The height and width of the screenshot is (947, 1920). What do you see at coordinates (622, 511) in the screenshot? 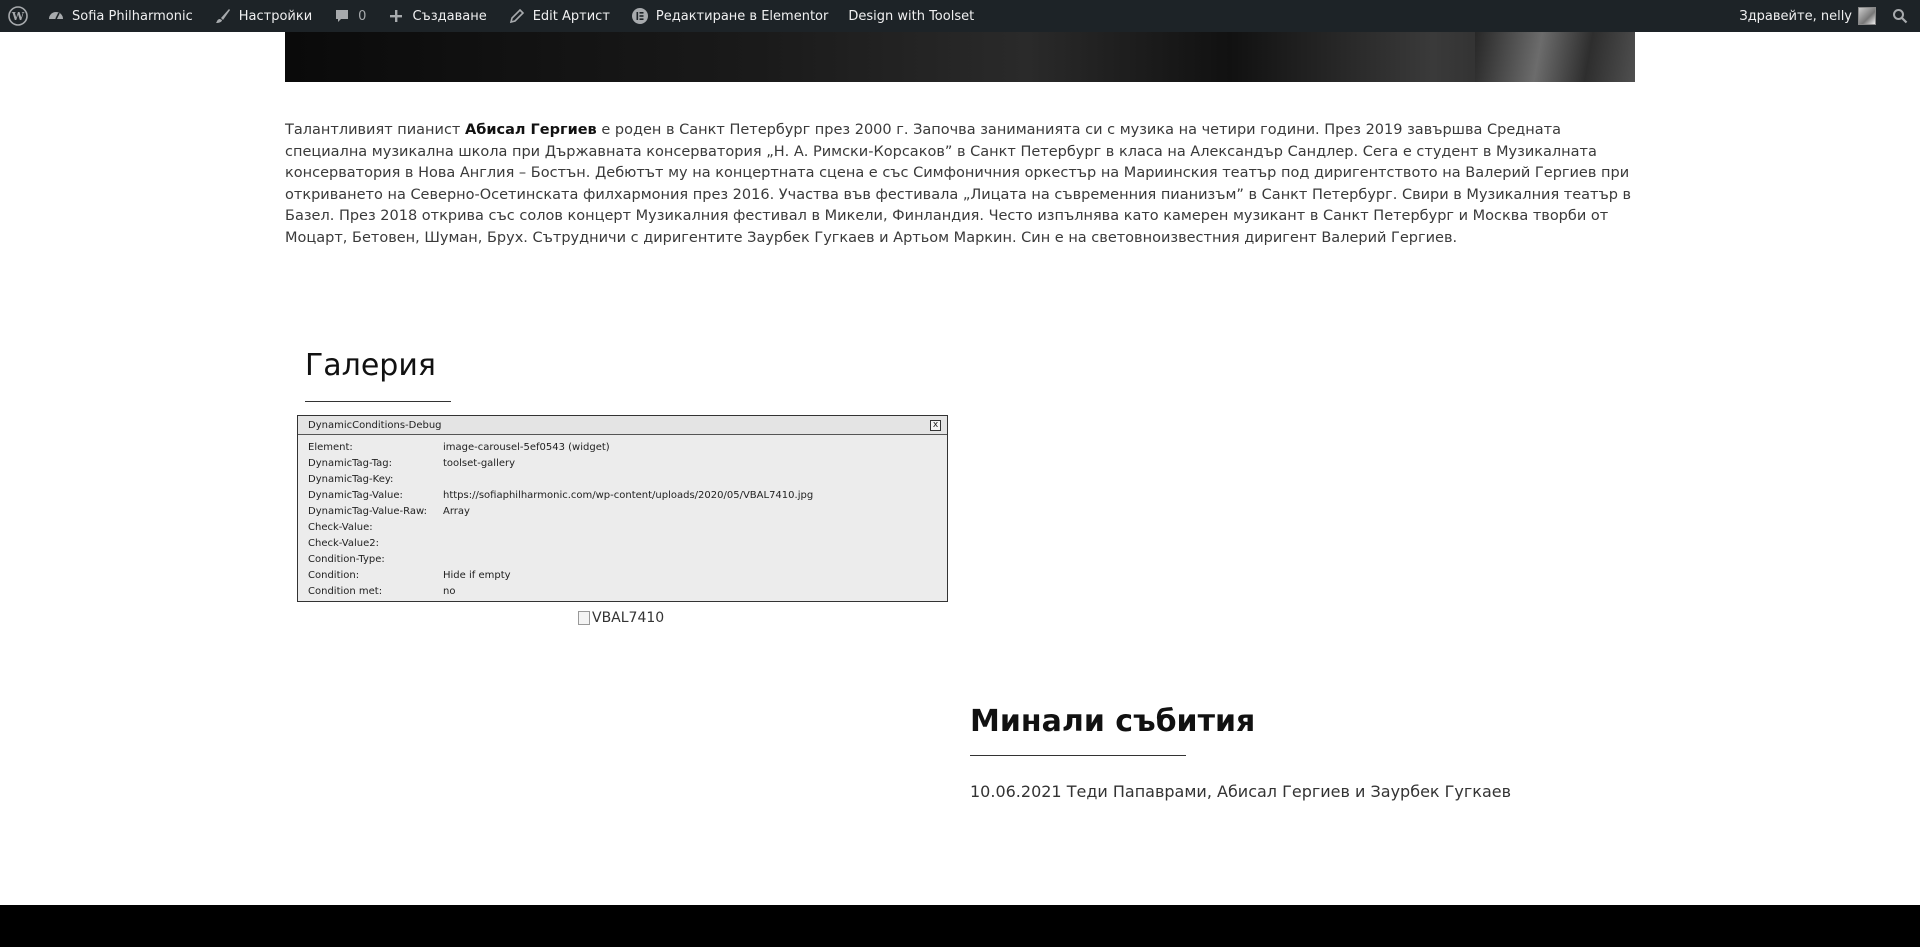
I see `debug-row: DynamicTag-Value-Raw: Array` at bounding box center [622, 511].